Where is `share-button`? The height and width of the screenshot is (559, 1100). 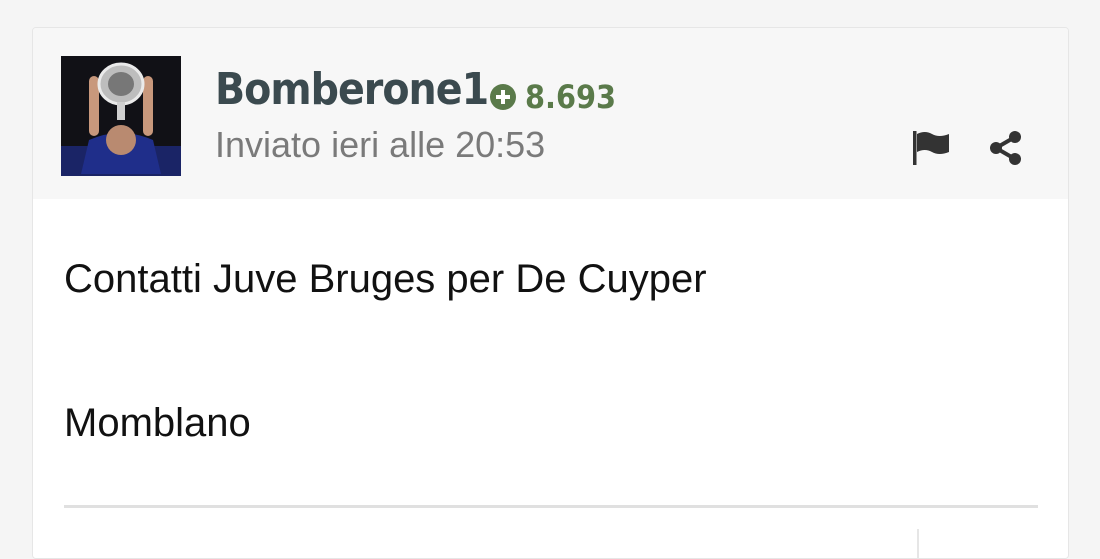 share-button is located at coordinates (1006, 148).